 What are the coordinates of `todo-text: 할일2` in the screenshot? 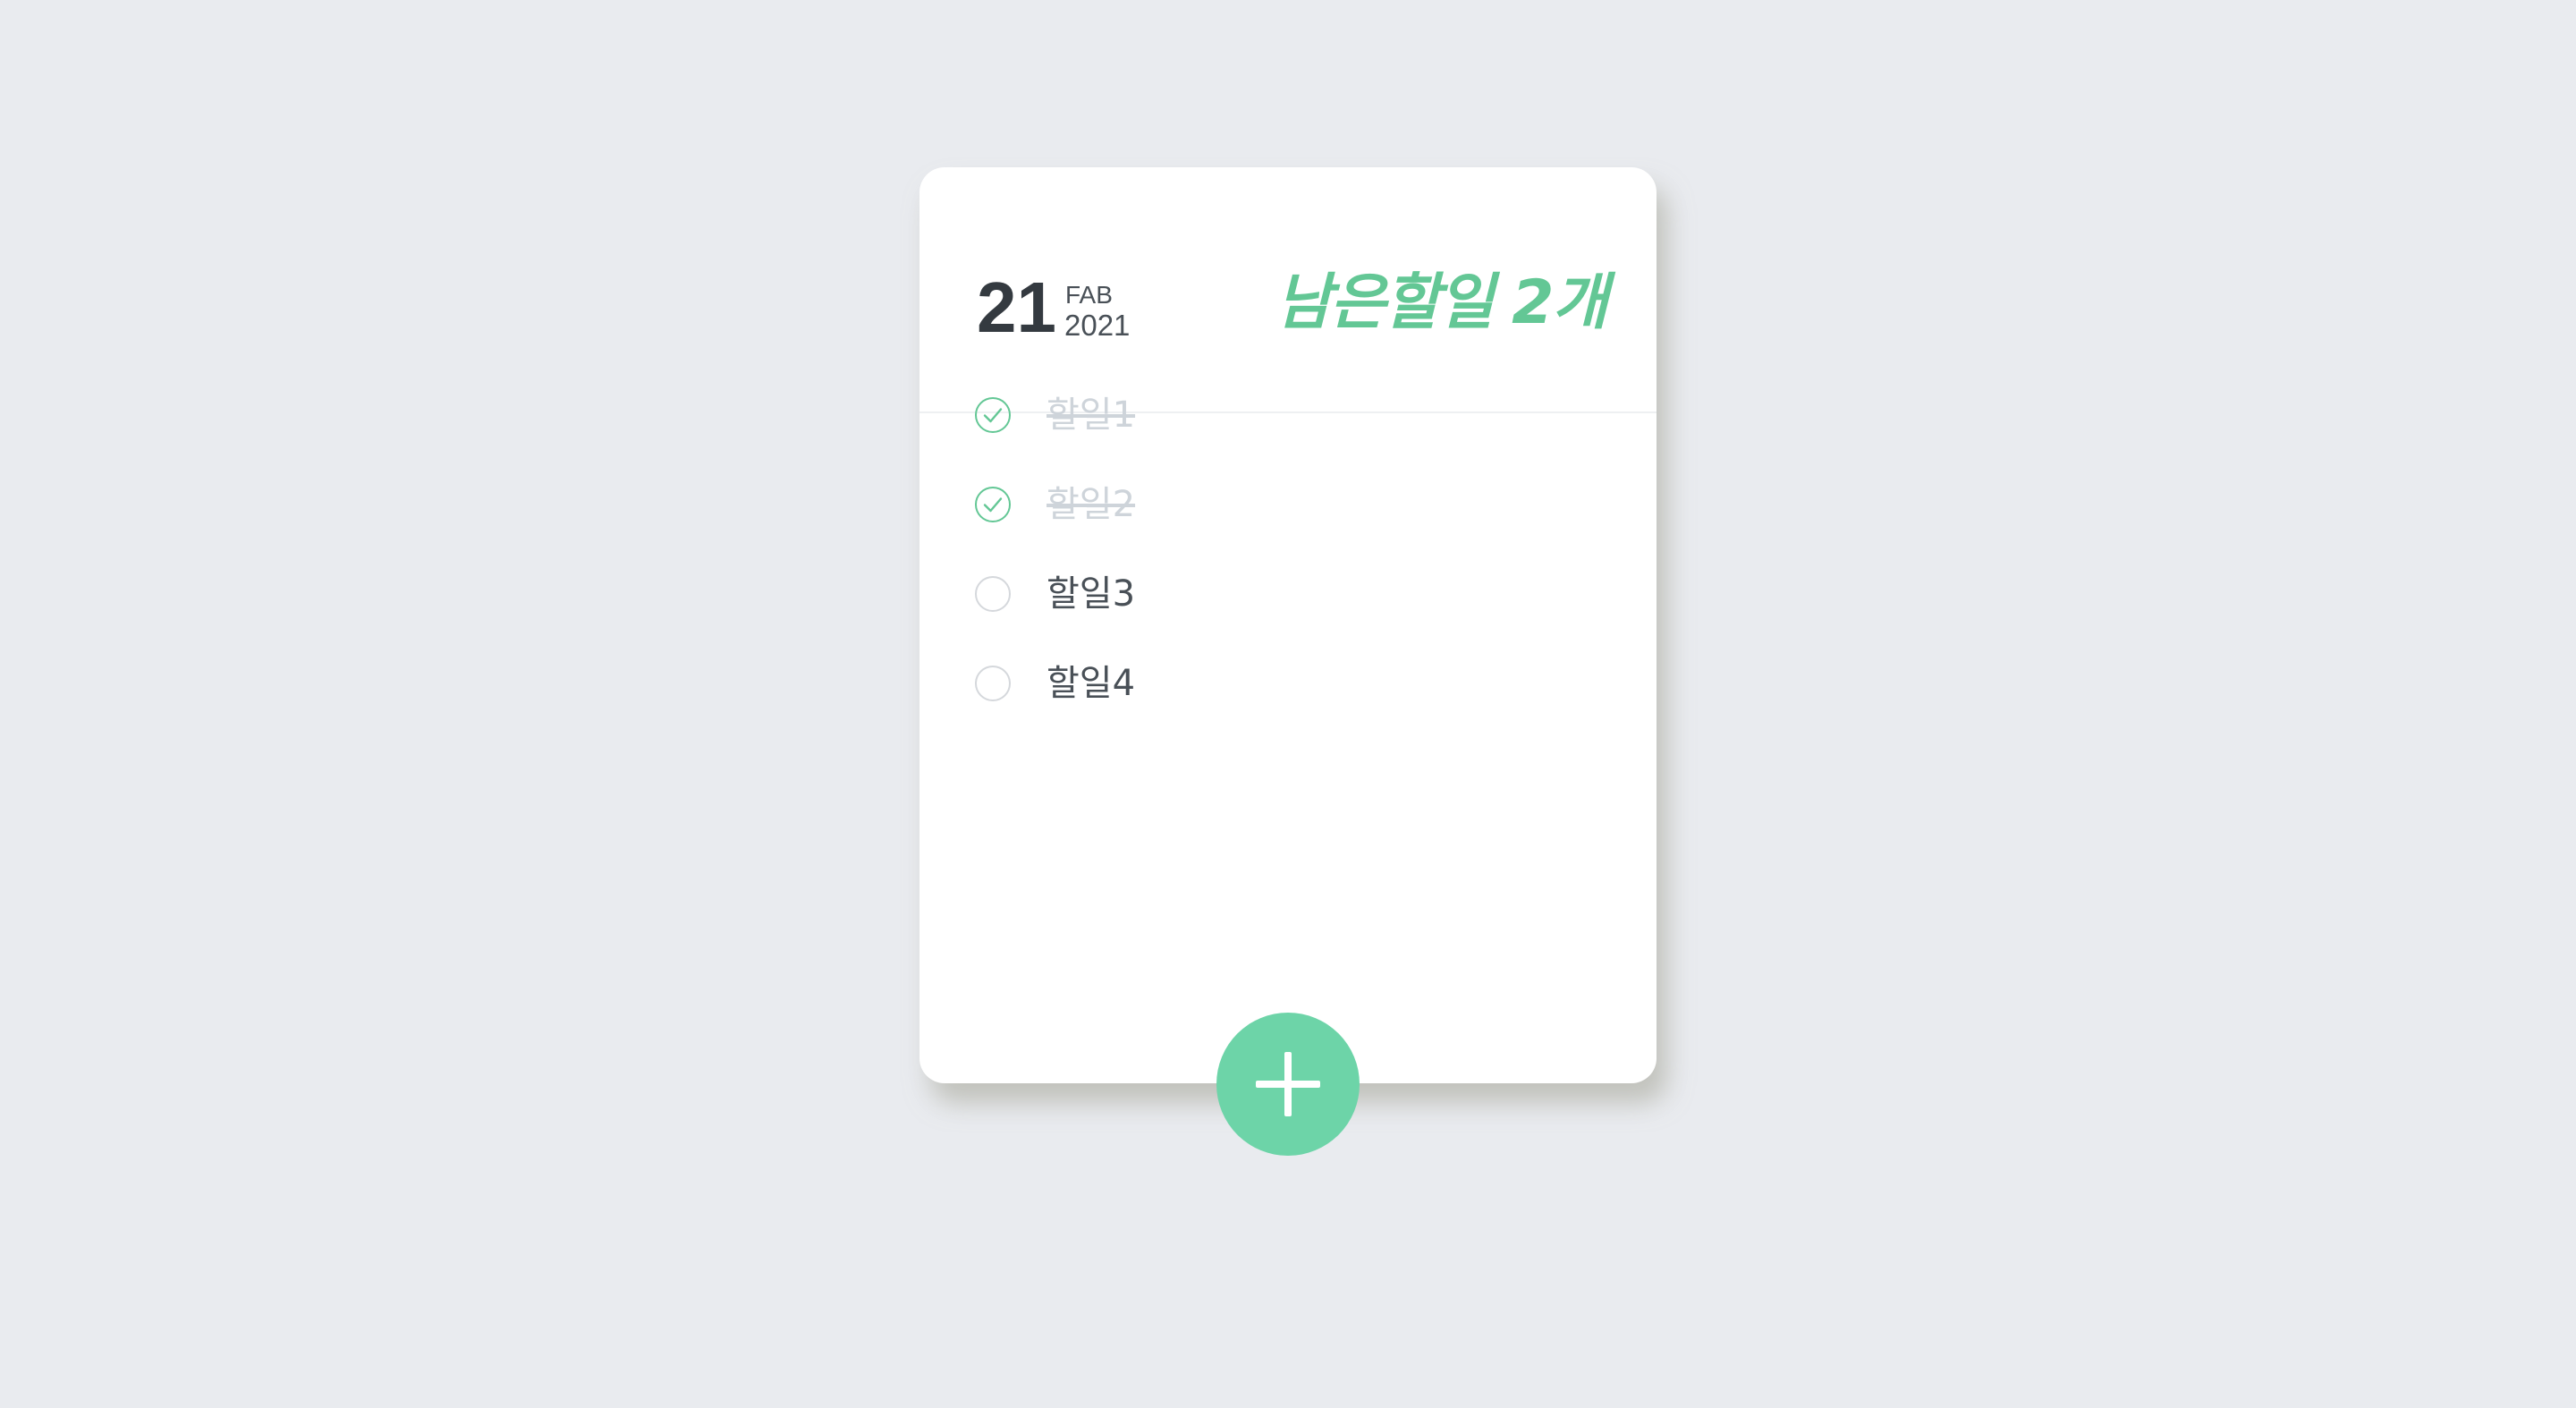 It's located at (1091, 504).